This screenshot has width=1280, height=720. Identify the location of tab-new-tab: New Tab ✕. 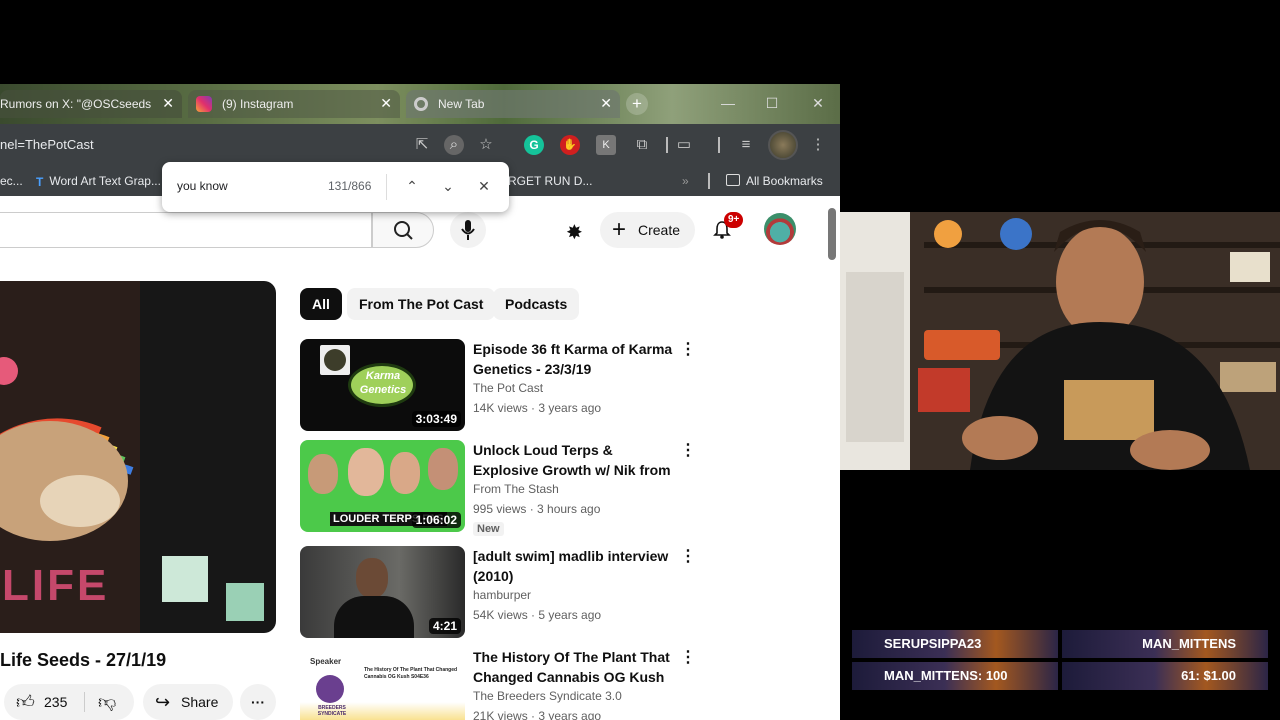
(513, 104).